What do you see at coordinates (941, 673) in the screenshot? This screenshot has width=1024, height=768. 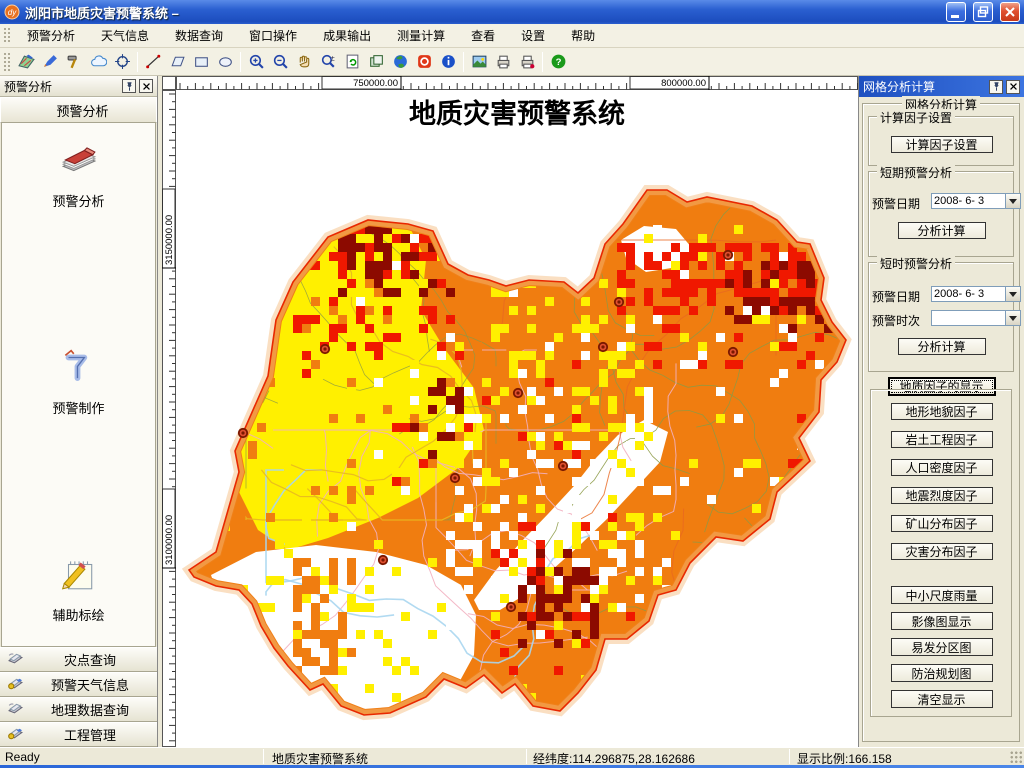 I see `extra-button-4: 防治规划图` at bounding box center [941, 673].